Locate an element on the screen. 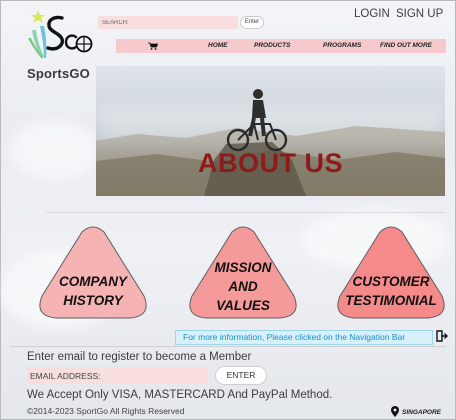  section-label-line2: AND is located at coordinates (243, 286).